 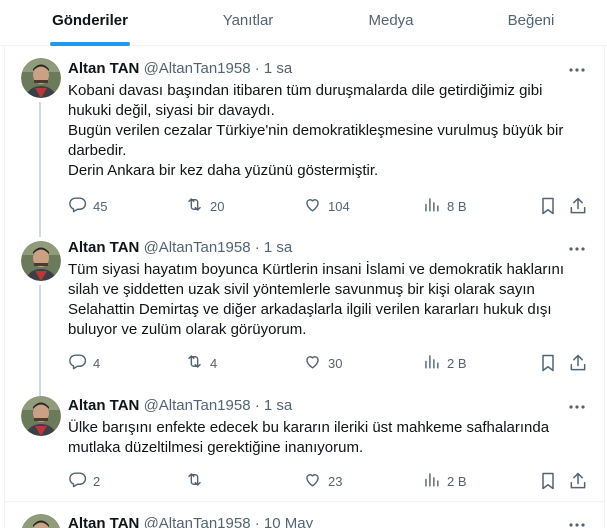 What do you see at coordinates (90, 23) in the screenshot?
I see `tab-posts: Gönderiler` at bounding box center [90, 23].